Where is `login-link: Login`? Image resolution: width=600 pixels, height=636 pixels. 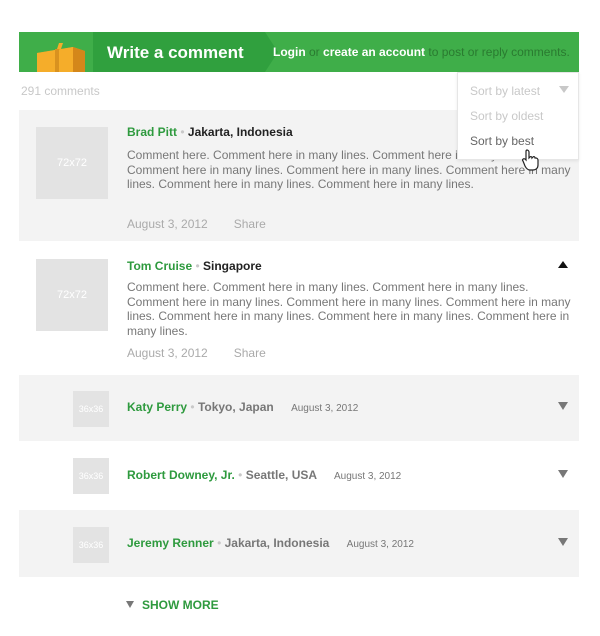 login-link: Login is located at coordinates (289, 52).